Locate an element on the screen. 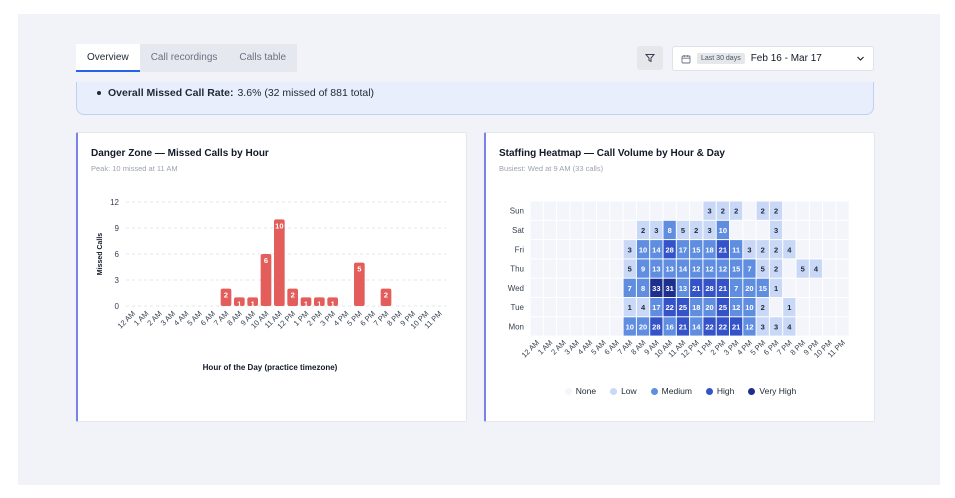 This screenshot has width=955, height=498. tab-calls-table: Calls table is located at coordinates (263, 58).